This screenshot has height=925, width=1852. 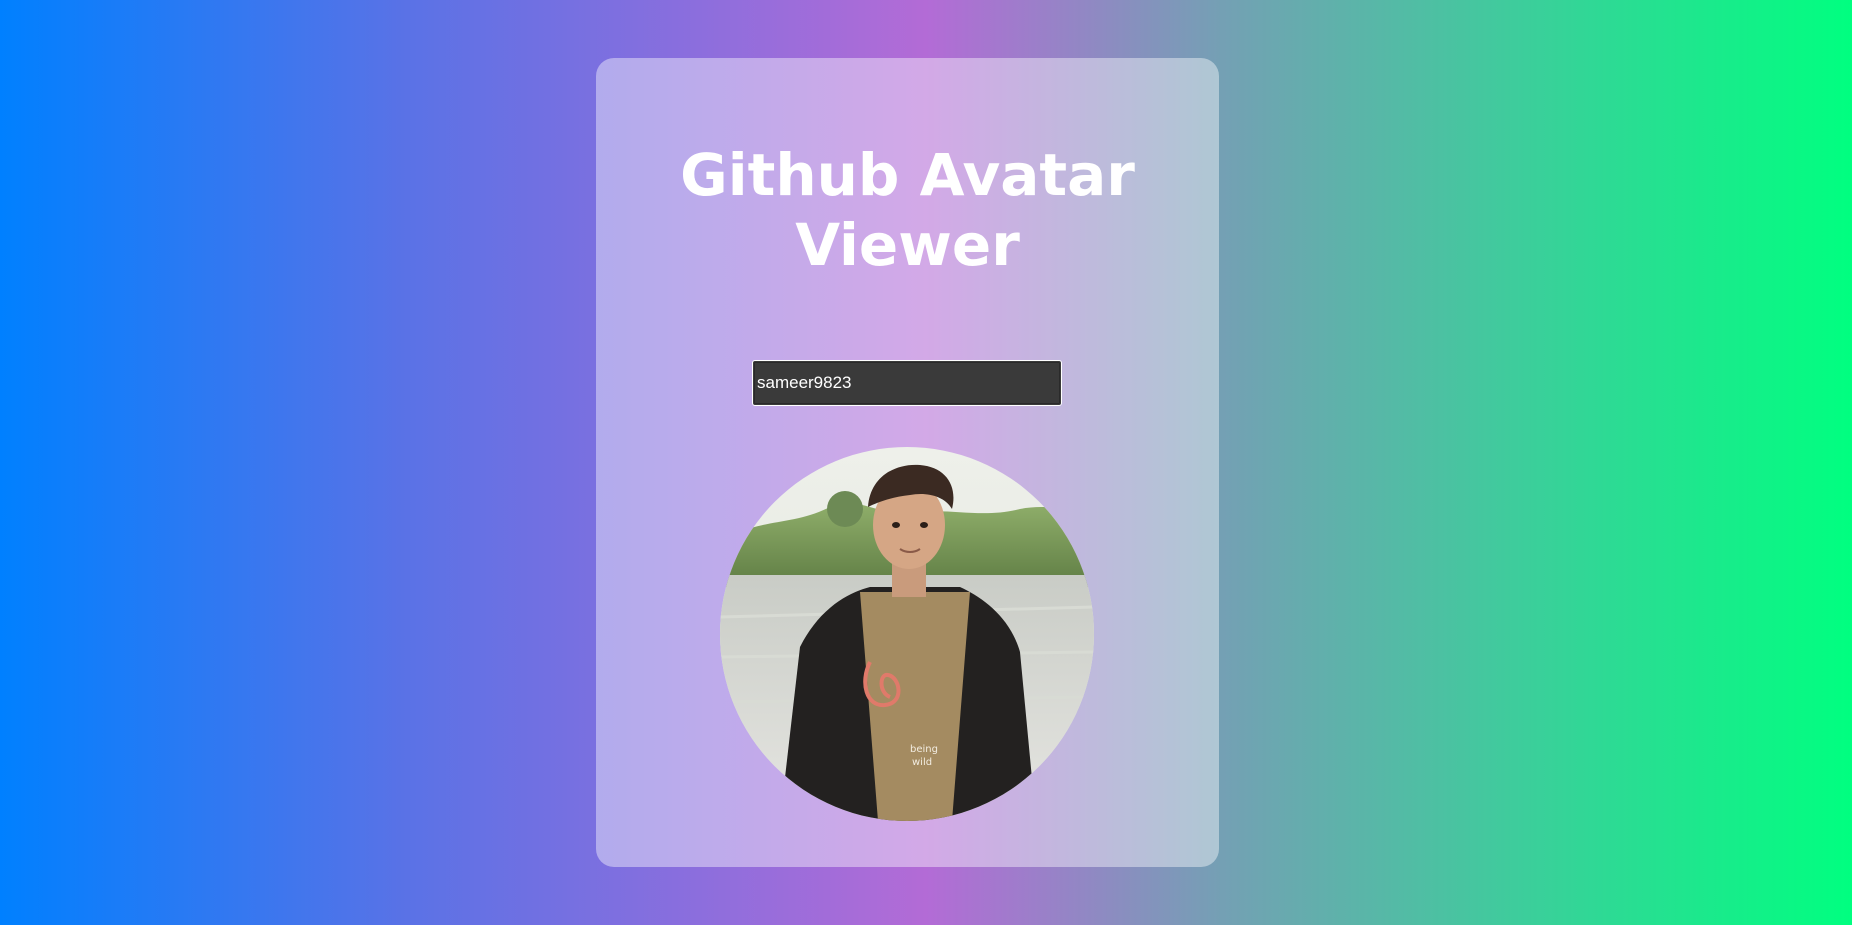 What do you see at coordinates (907, 634) in the screenshot?
I see `avatar-image: being wild` at bounding box center [907, 634].